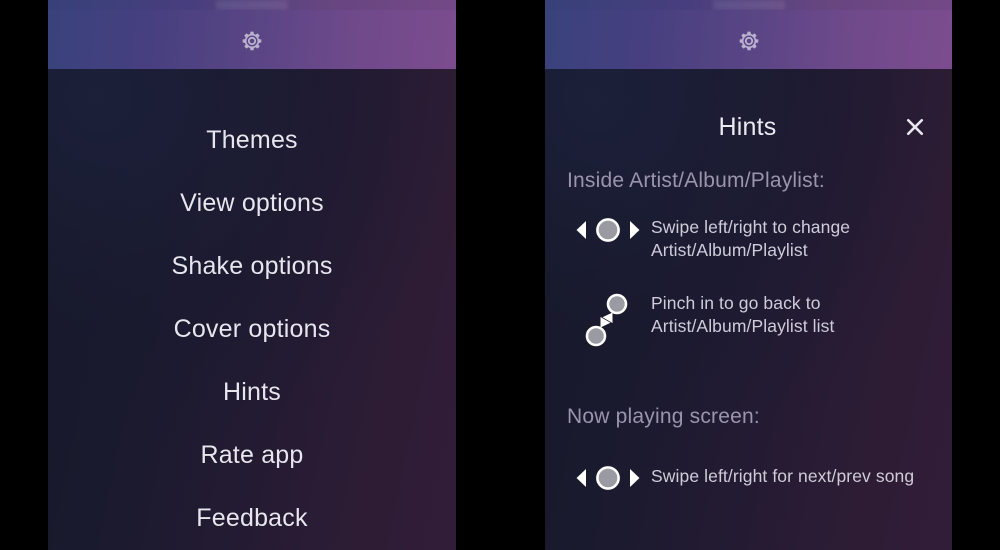  I want to click on hint-row-swipe-next-prev: Swipe left/right for next/prev song, so click(747, 477).